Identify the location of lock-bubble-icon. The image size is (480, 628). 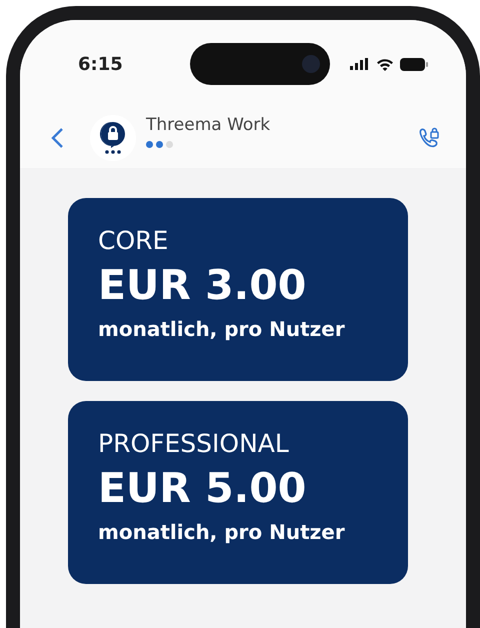
(113, 138).